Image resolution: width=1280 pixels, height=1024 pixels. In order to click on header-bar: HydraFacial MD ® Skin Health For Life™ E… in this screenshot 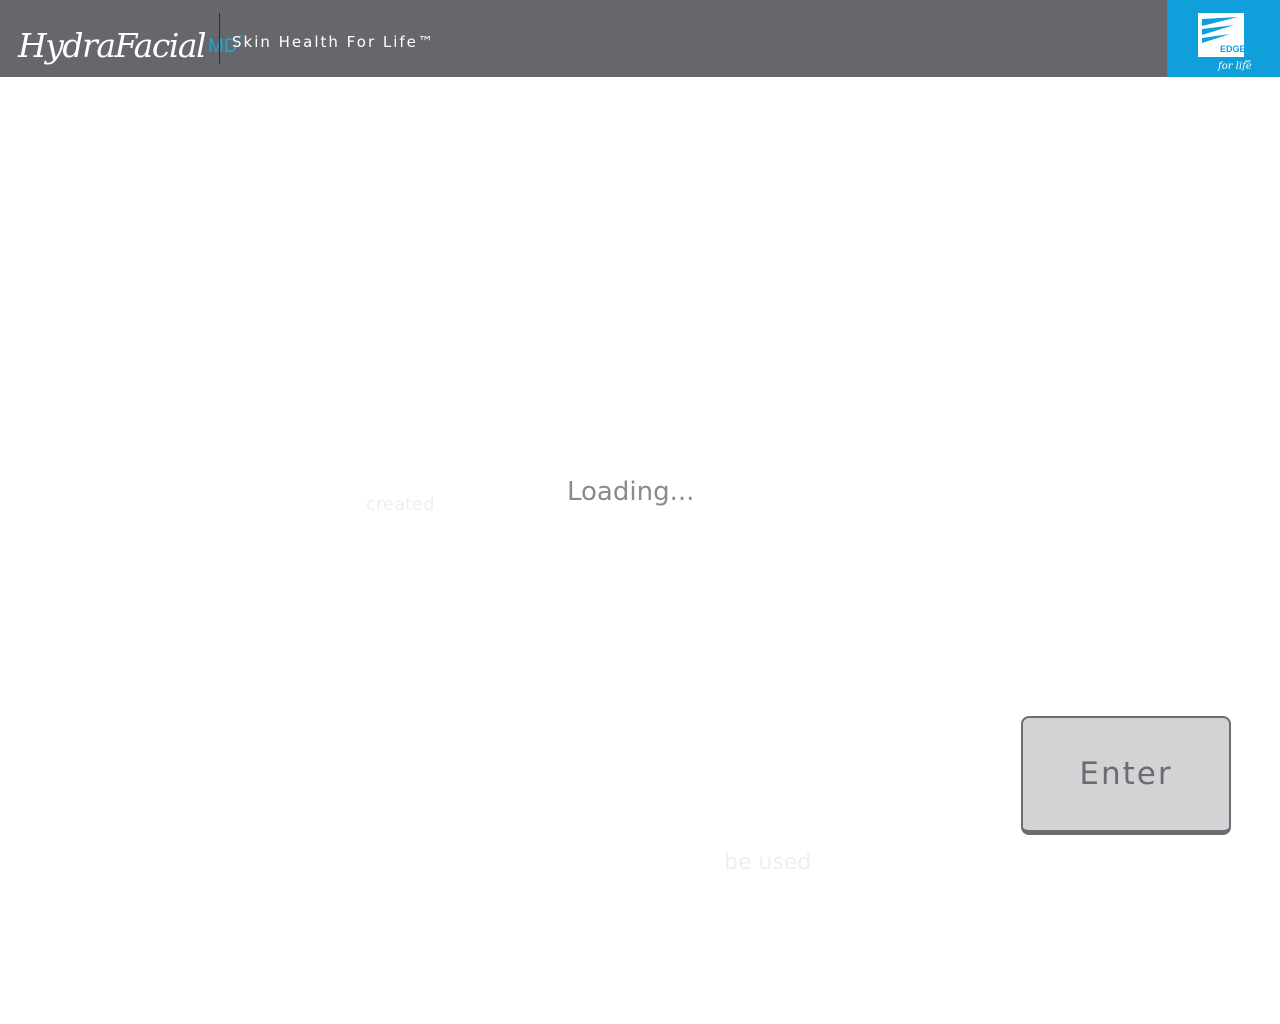, I will do `click(640, 38)`.